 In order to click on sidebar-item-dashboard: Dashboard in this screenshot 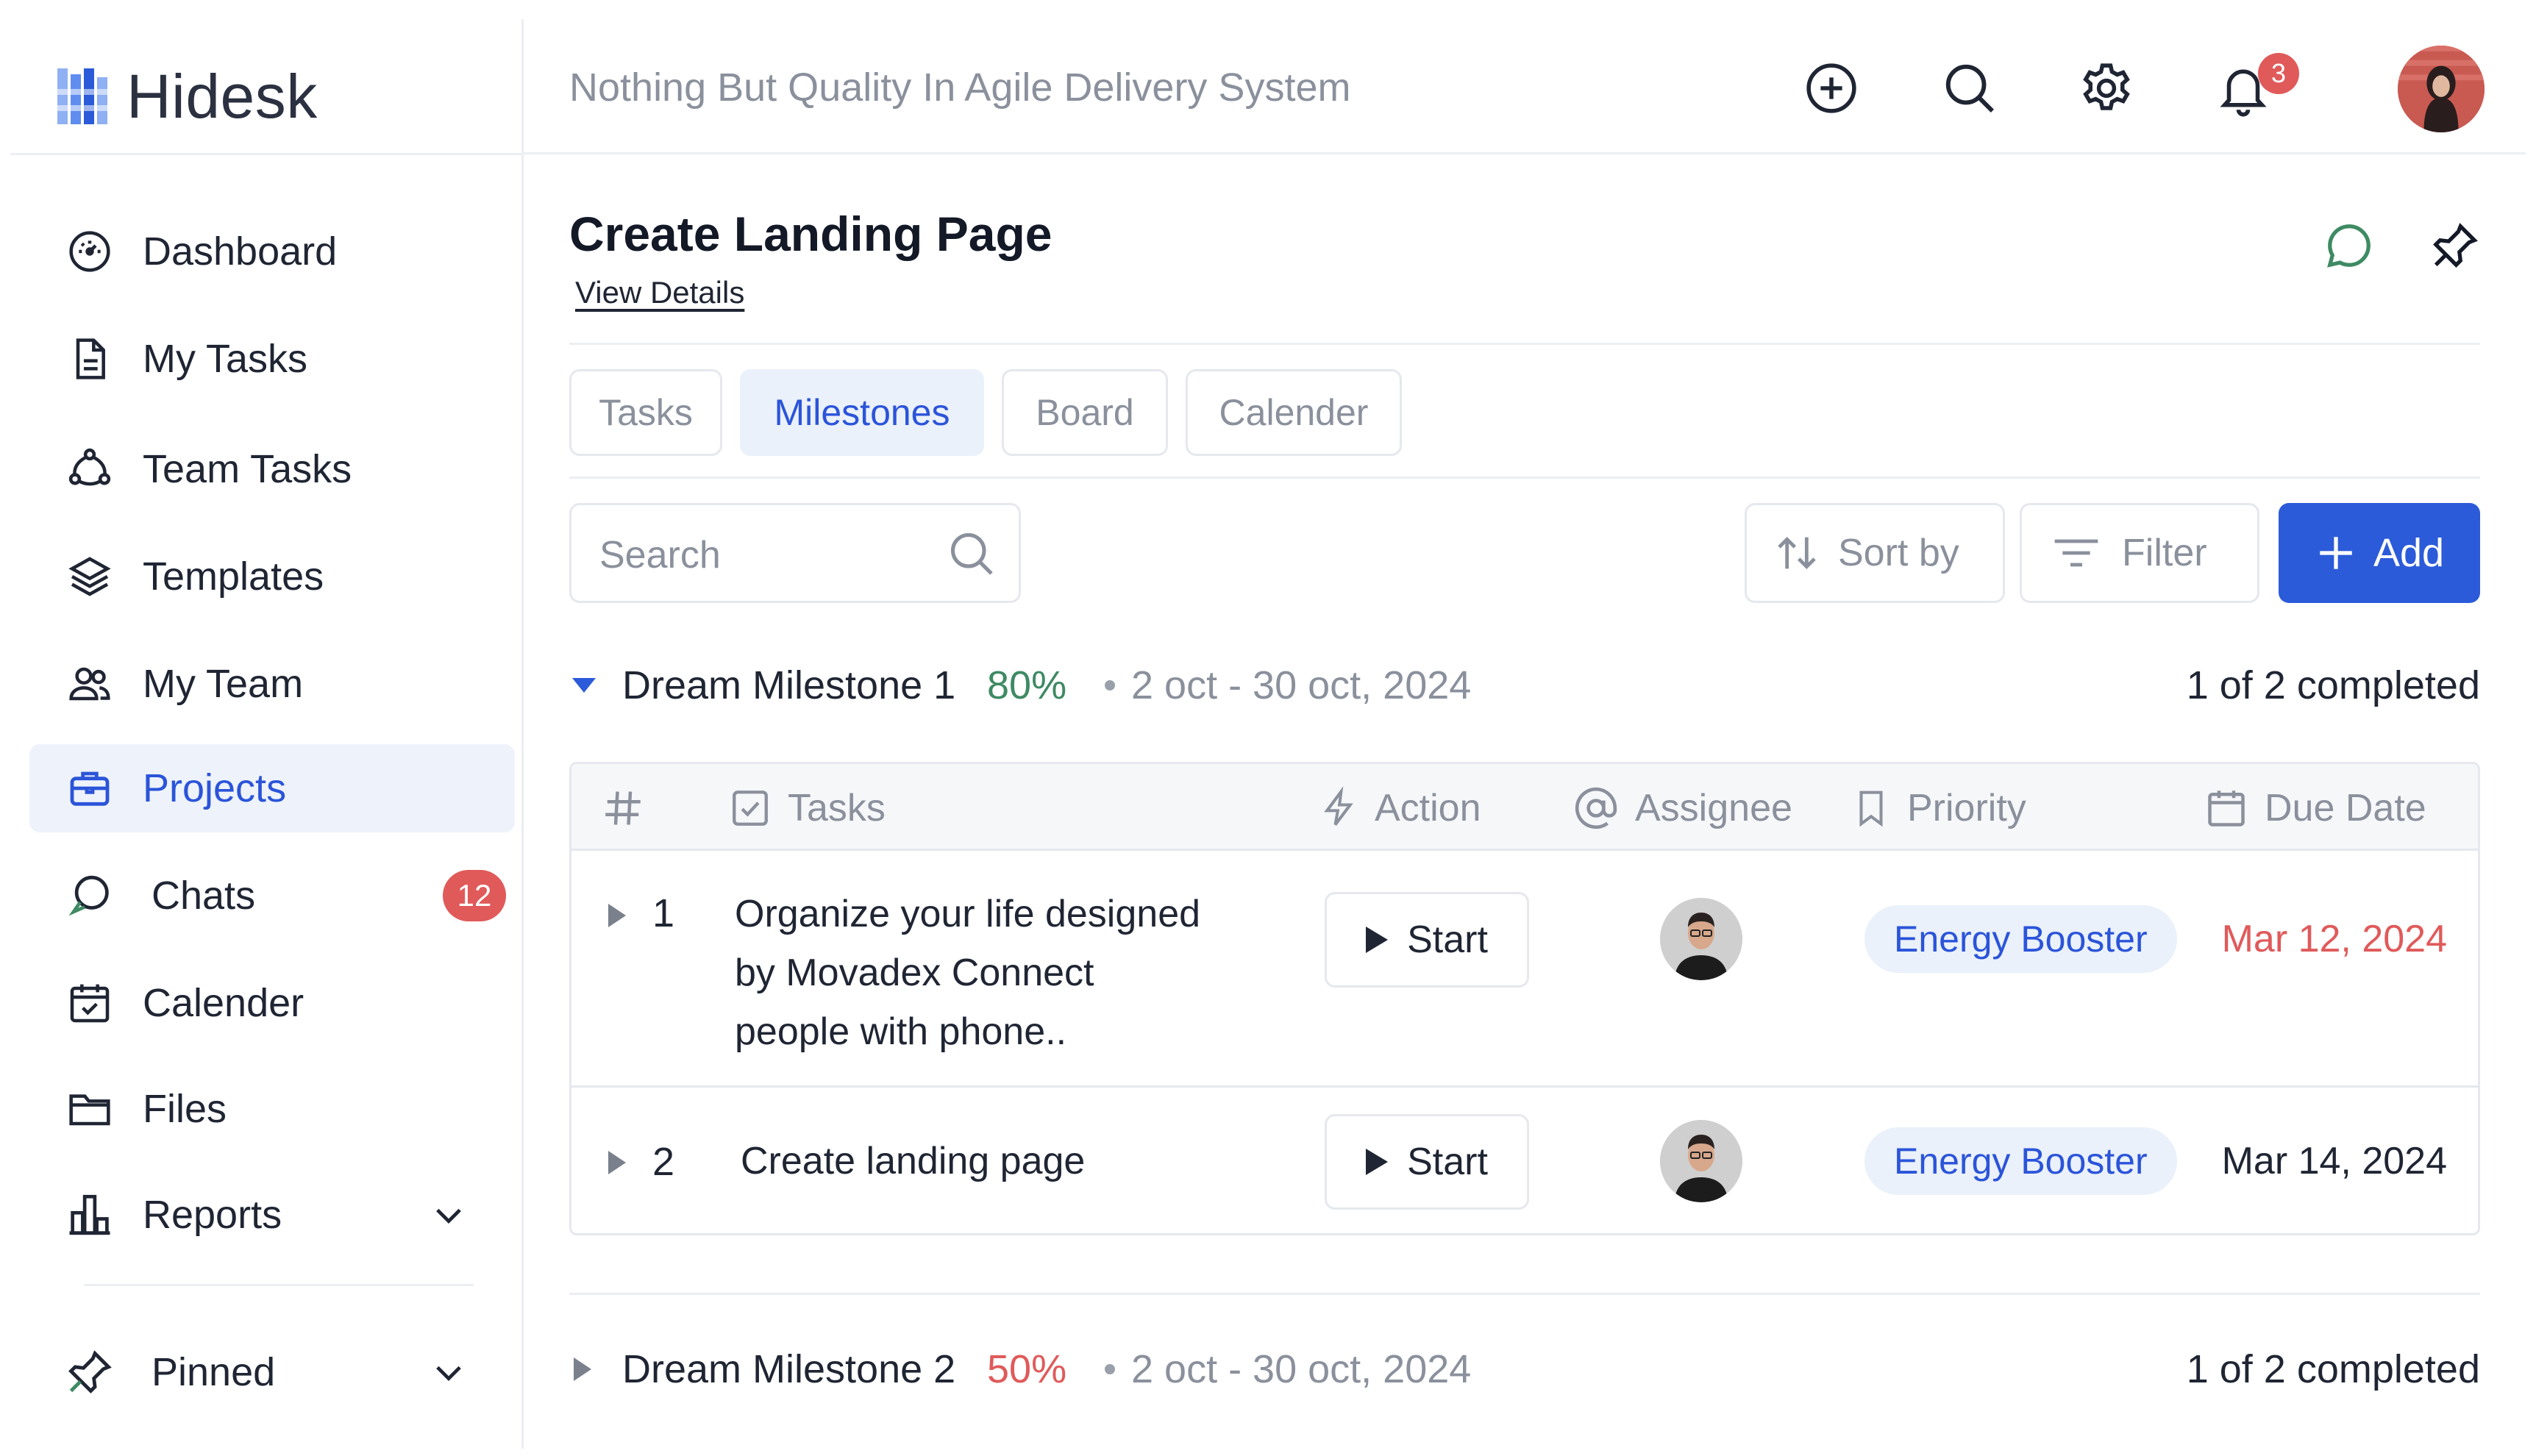, I will do `click(272, 251)`.